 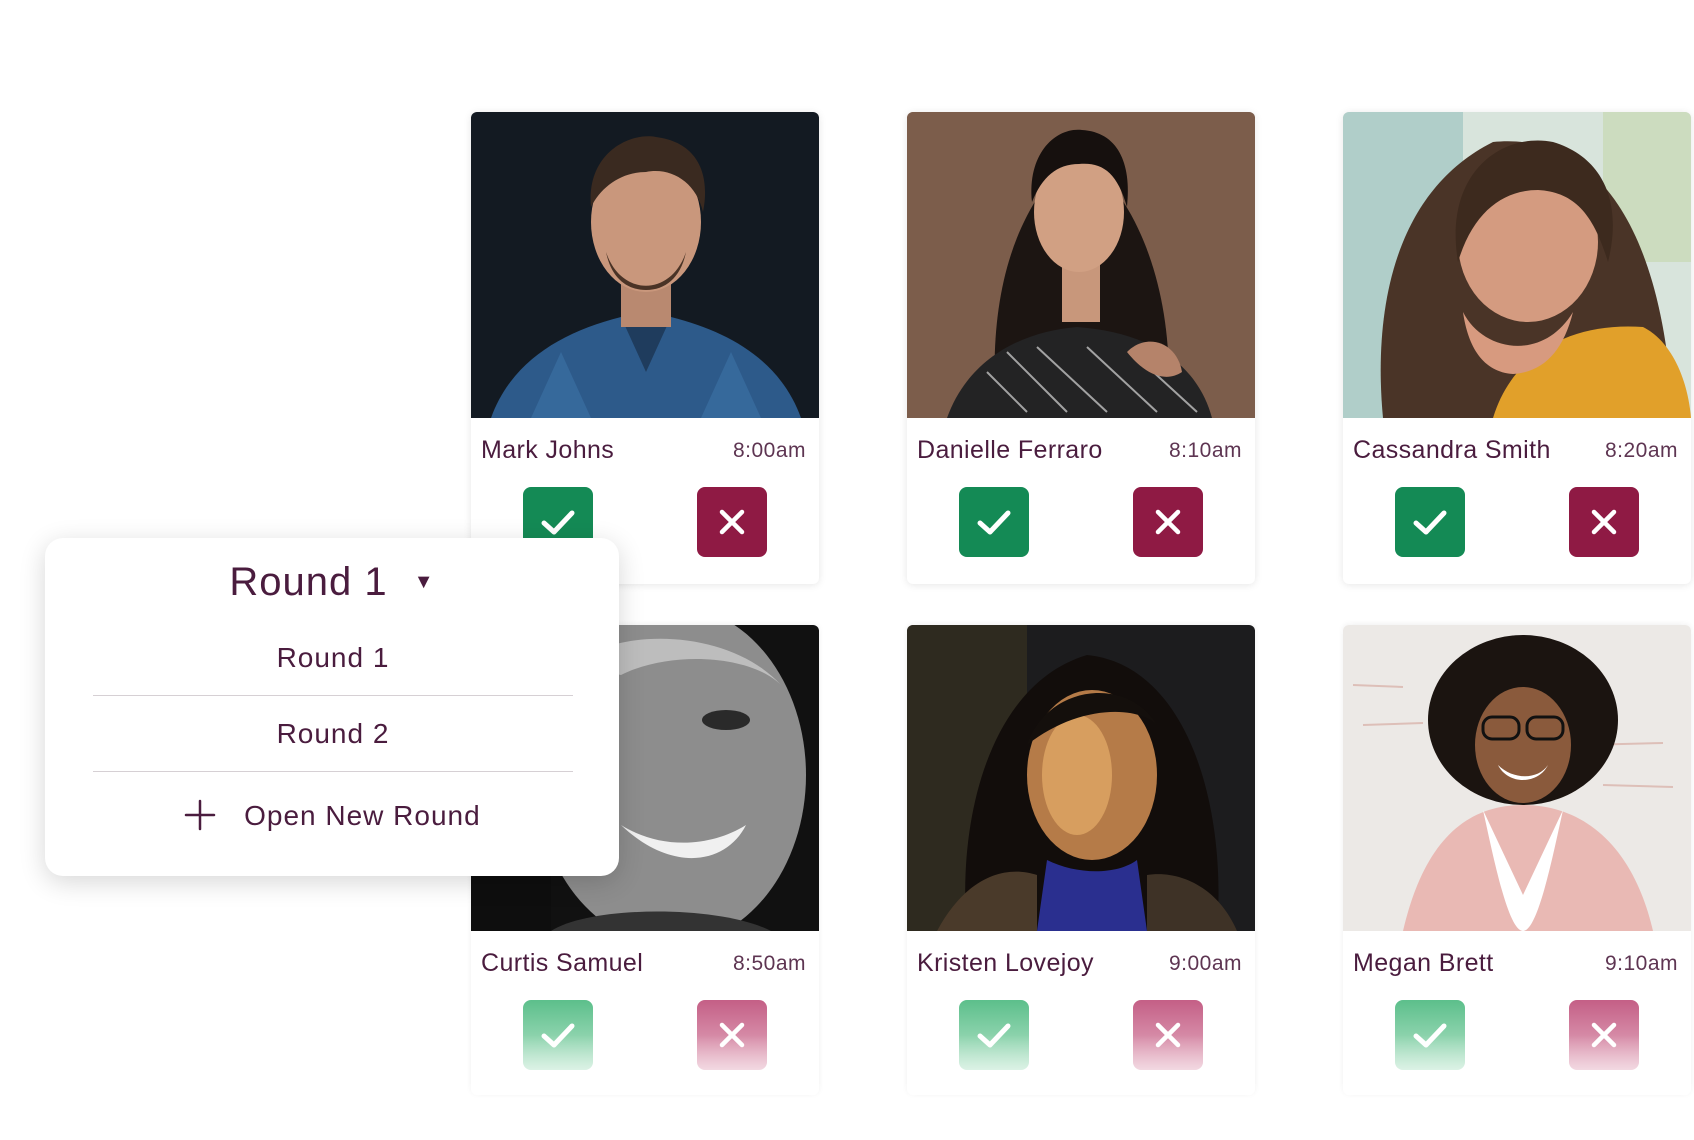 What do you see at coordinates (1423, 963) in the screenshot?
I see `candidate-name: Megan Brett` at bounding box center [1423, 963].